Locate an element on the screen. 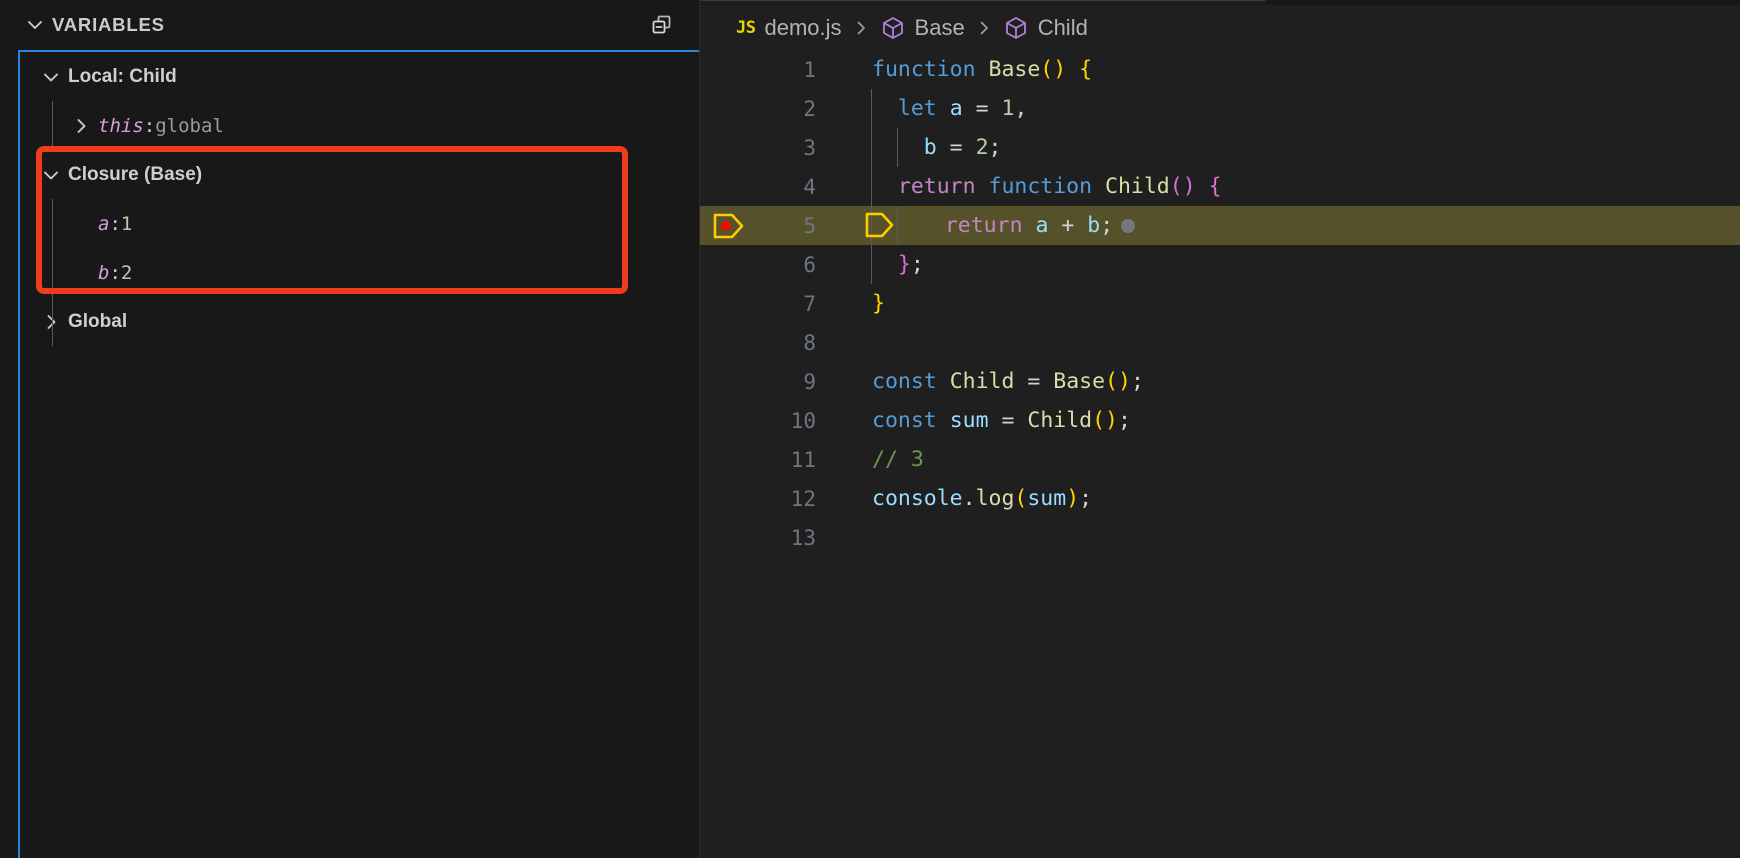 The width and height of the screenshot is (1740, 858). code-line: 4 return function Child() { is located at coordinates (1220, 186).